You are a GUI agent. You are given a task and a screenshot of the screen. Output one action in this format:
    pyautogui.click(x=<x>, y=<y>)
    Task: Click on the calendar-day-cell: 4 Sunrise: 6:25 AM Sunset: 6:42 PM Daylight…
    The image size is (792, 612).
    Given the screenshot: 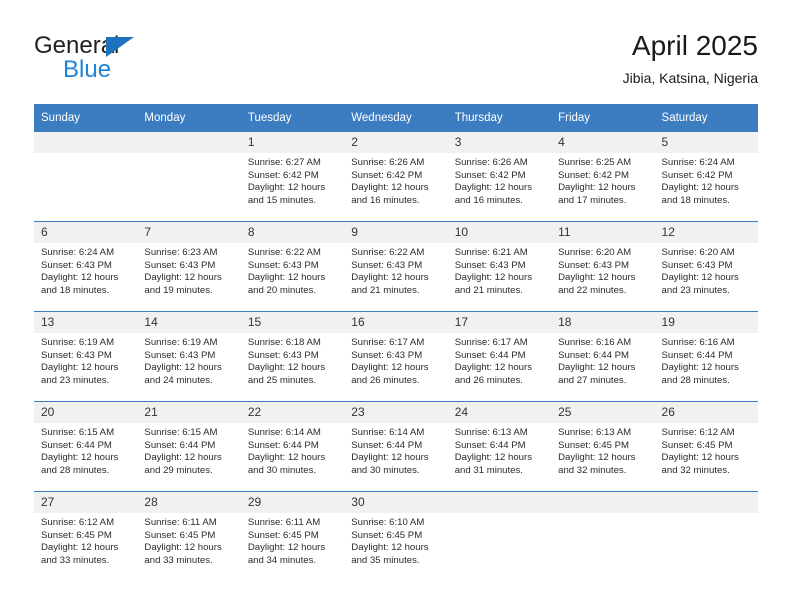 What is the action you would take?
    pyautogui.click(x=603, y=177)
    